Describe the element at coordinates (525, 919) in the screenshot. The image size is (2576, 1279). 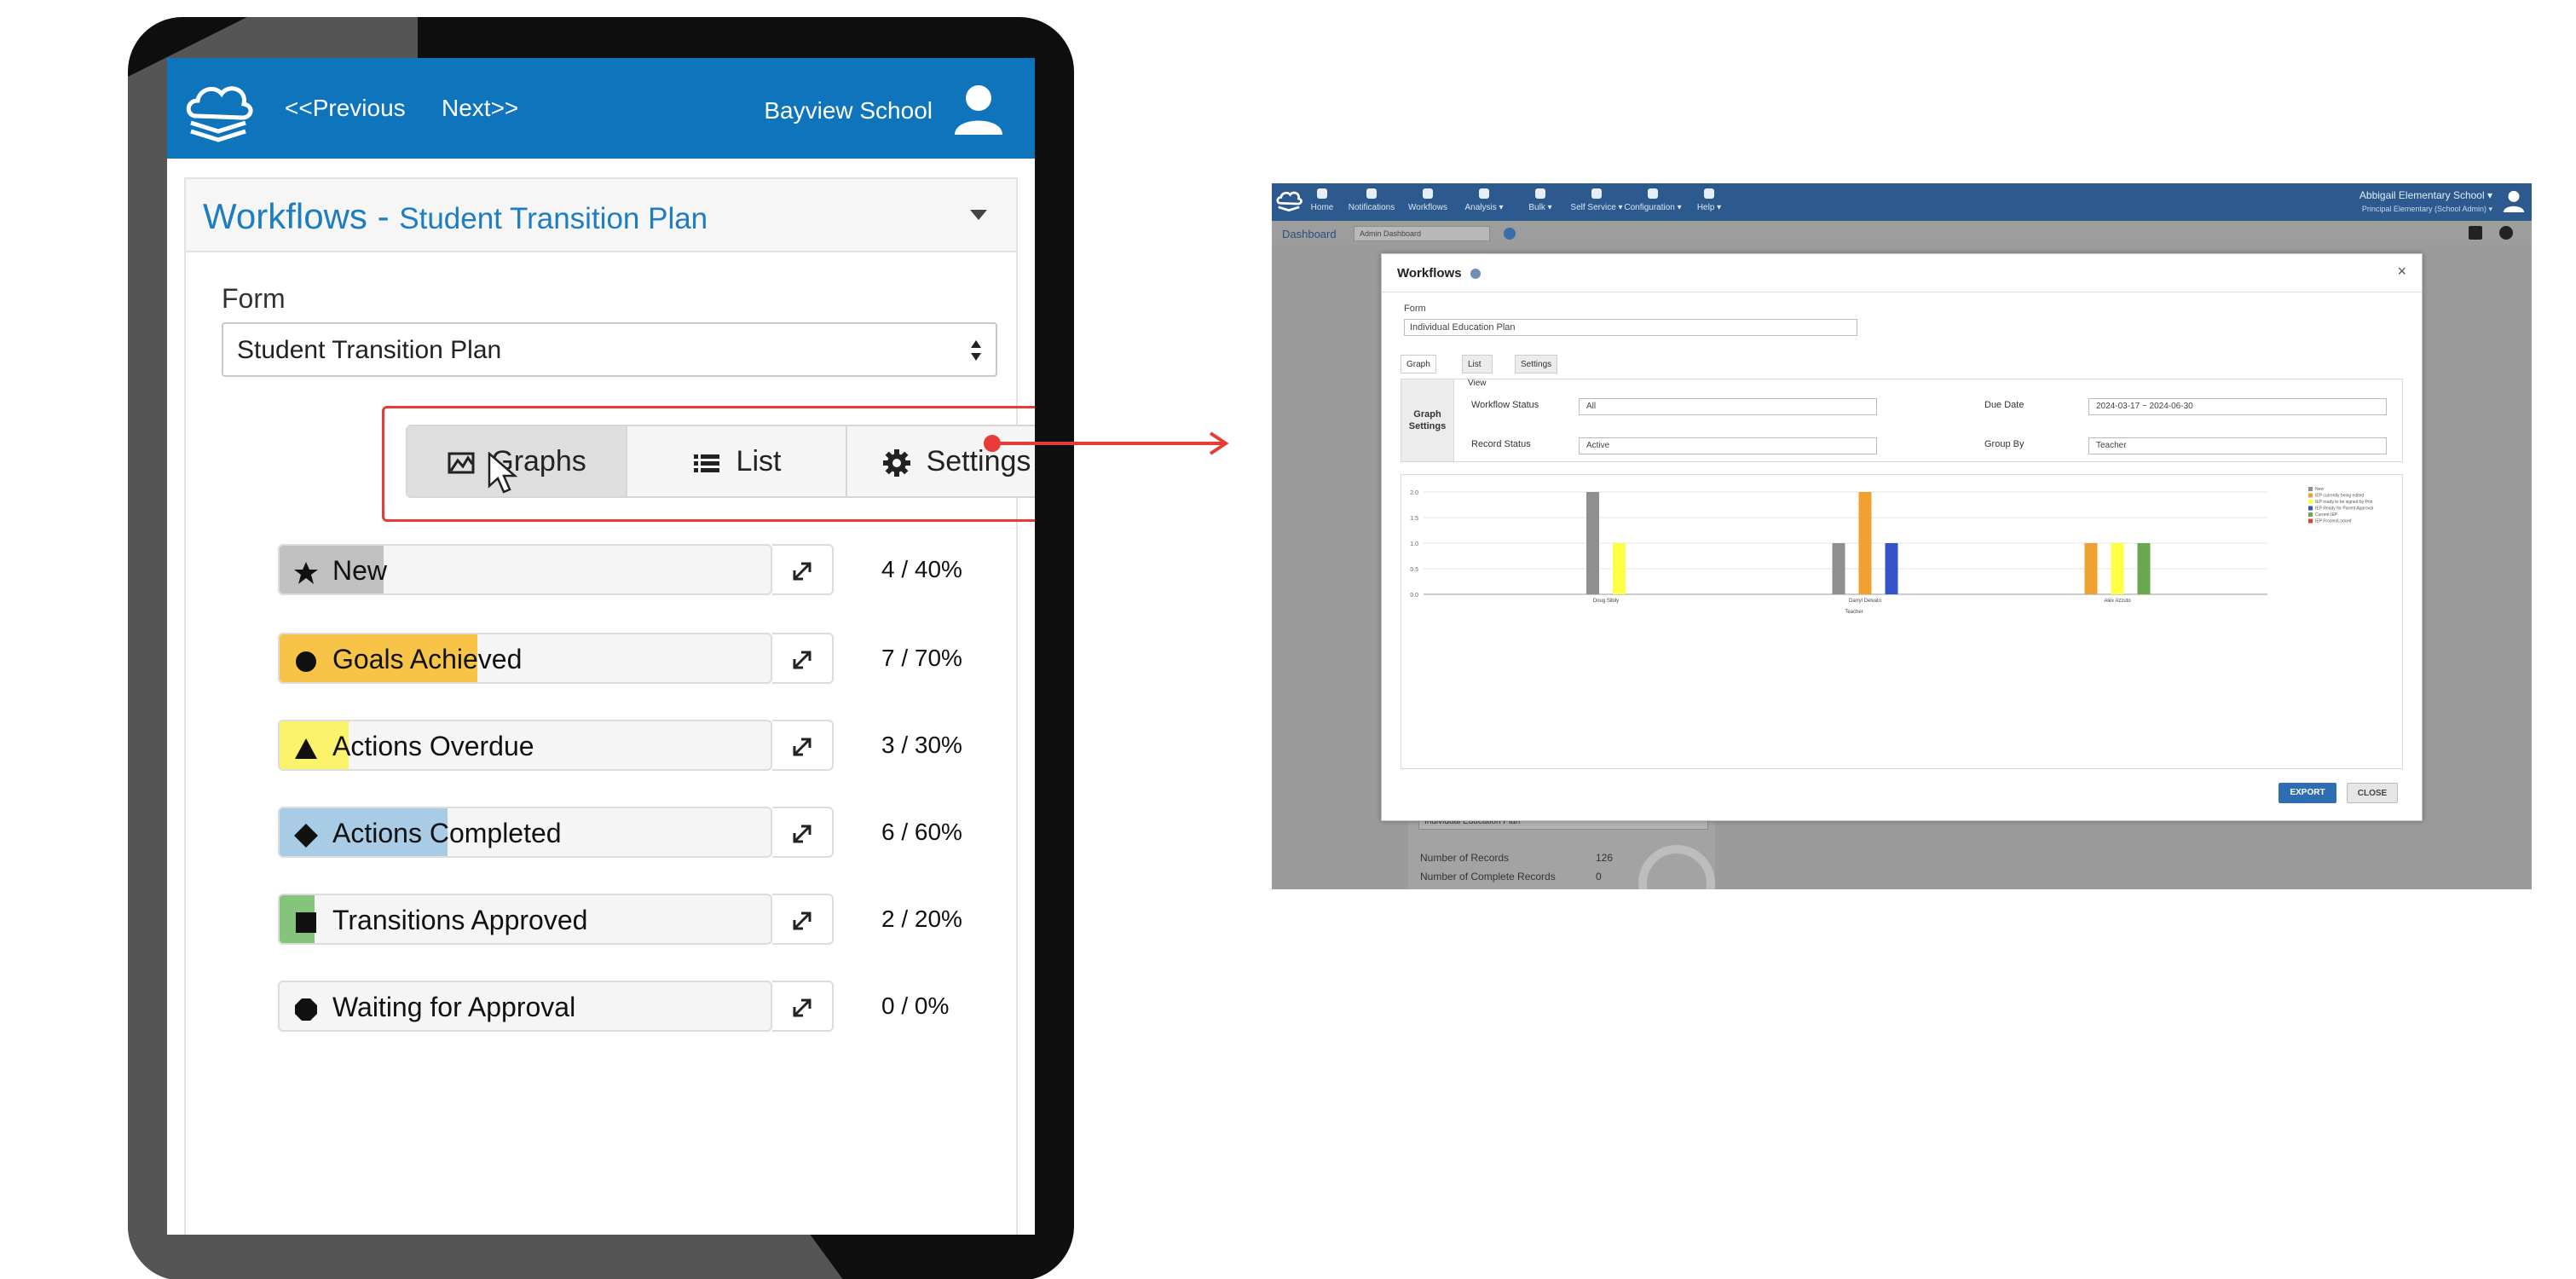
I see `status-bar: Transitions Approved` at that location.